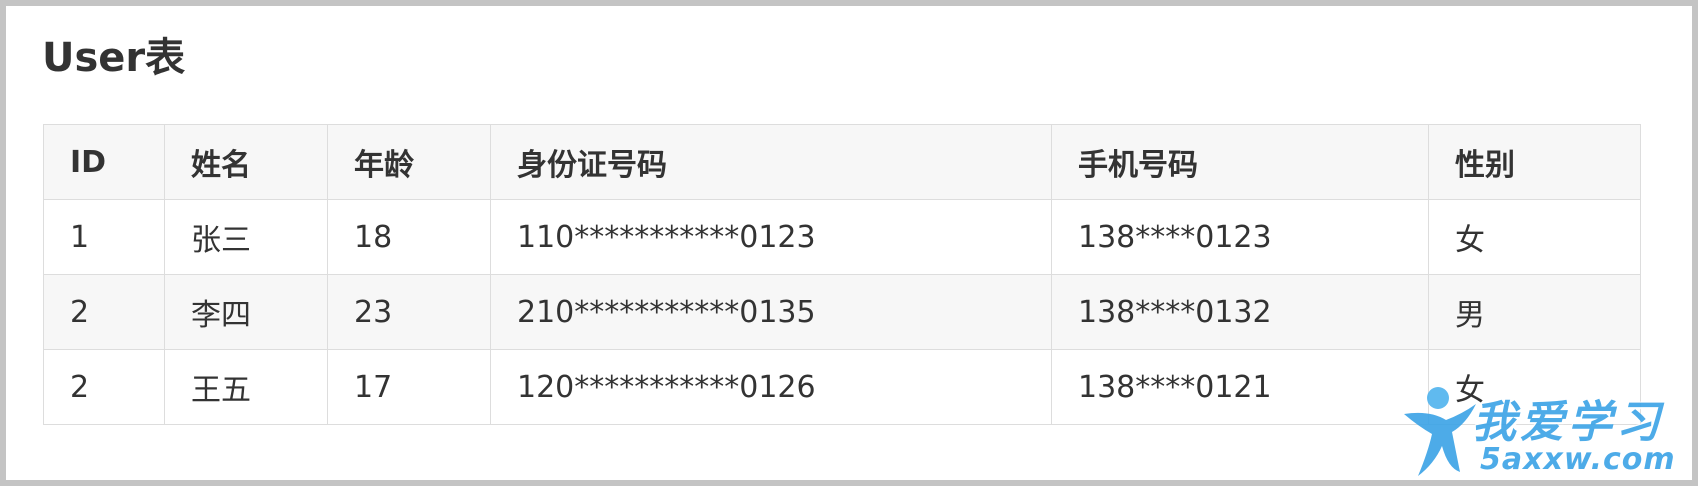 The width and height of the screenshot is (1698, 486). What do you see at coordinates (771, 237) in the screenshot?
I see `cell-id-number: 110***********0123` at bounding box center [771, 237].